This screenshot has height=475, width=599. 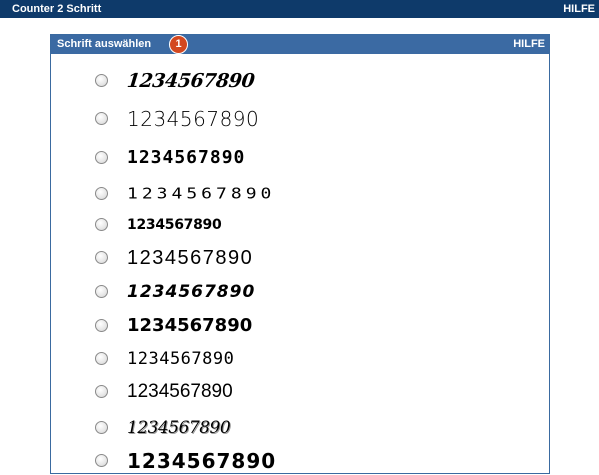 I want to click on help-link: HILFE, so click(x=579, y=9).